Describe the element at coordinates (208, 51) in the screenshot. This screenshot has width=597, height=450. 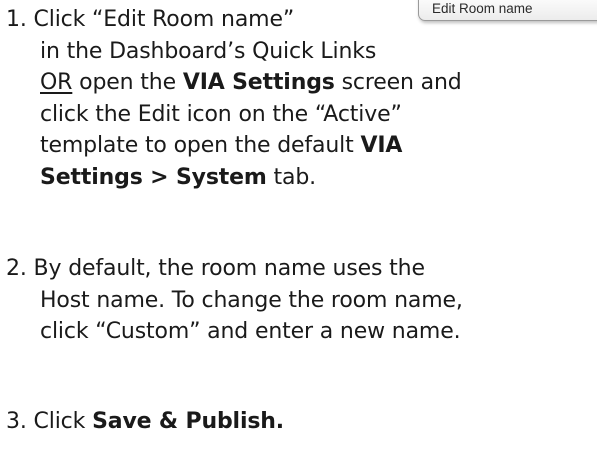
I see `step-1-line-2: in the Dashboard’s Quick Links` at that location.